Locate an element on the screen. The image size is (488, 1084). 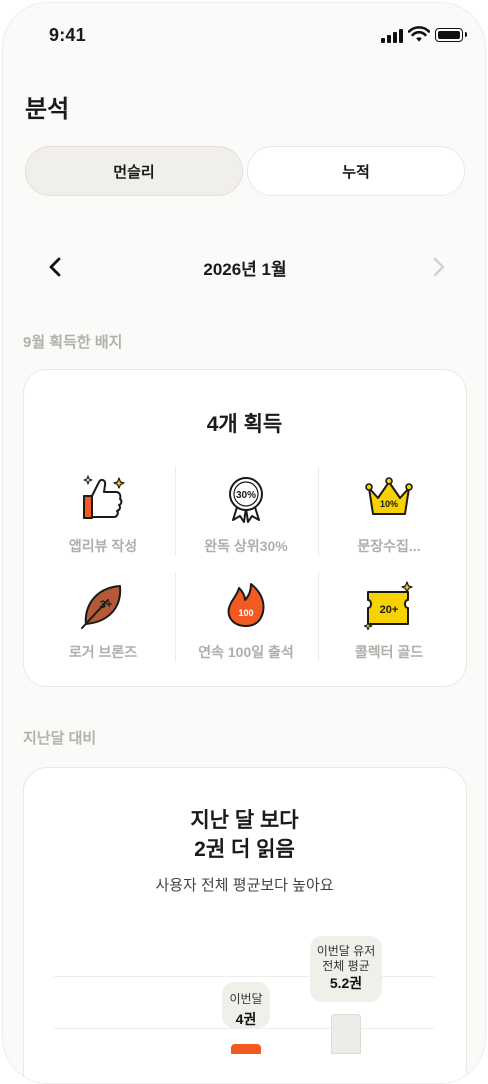
badge-item: 앱리뷰 작성 is located at coordinates (103, 516).